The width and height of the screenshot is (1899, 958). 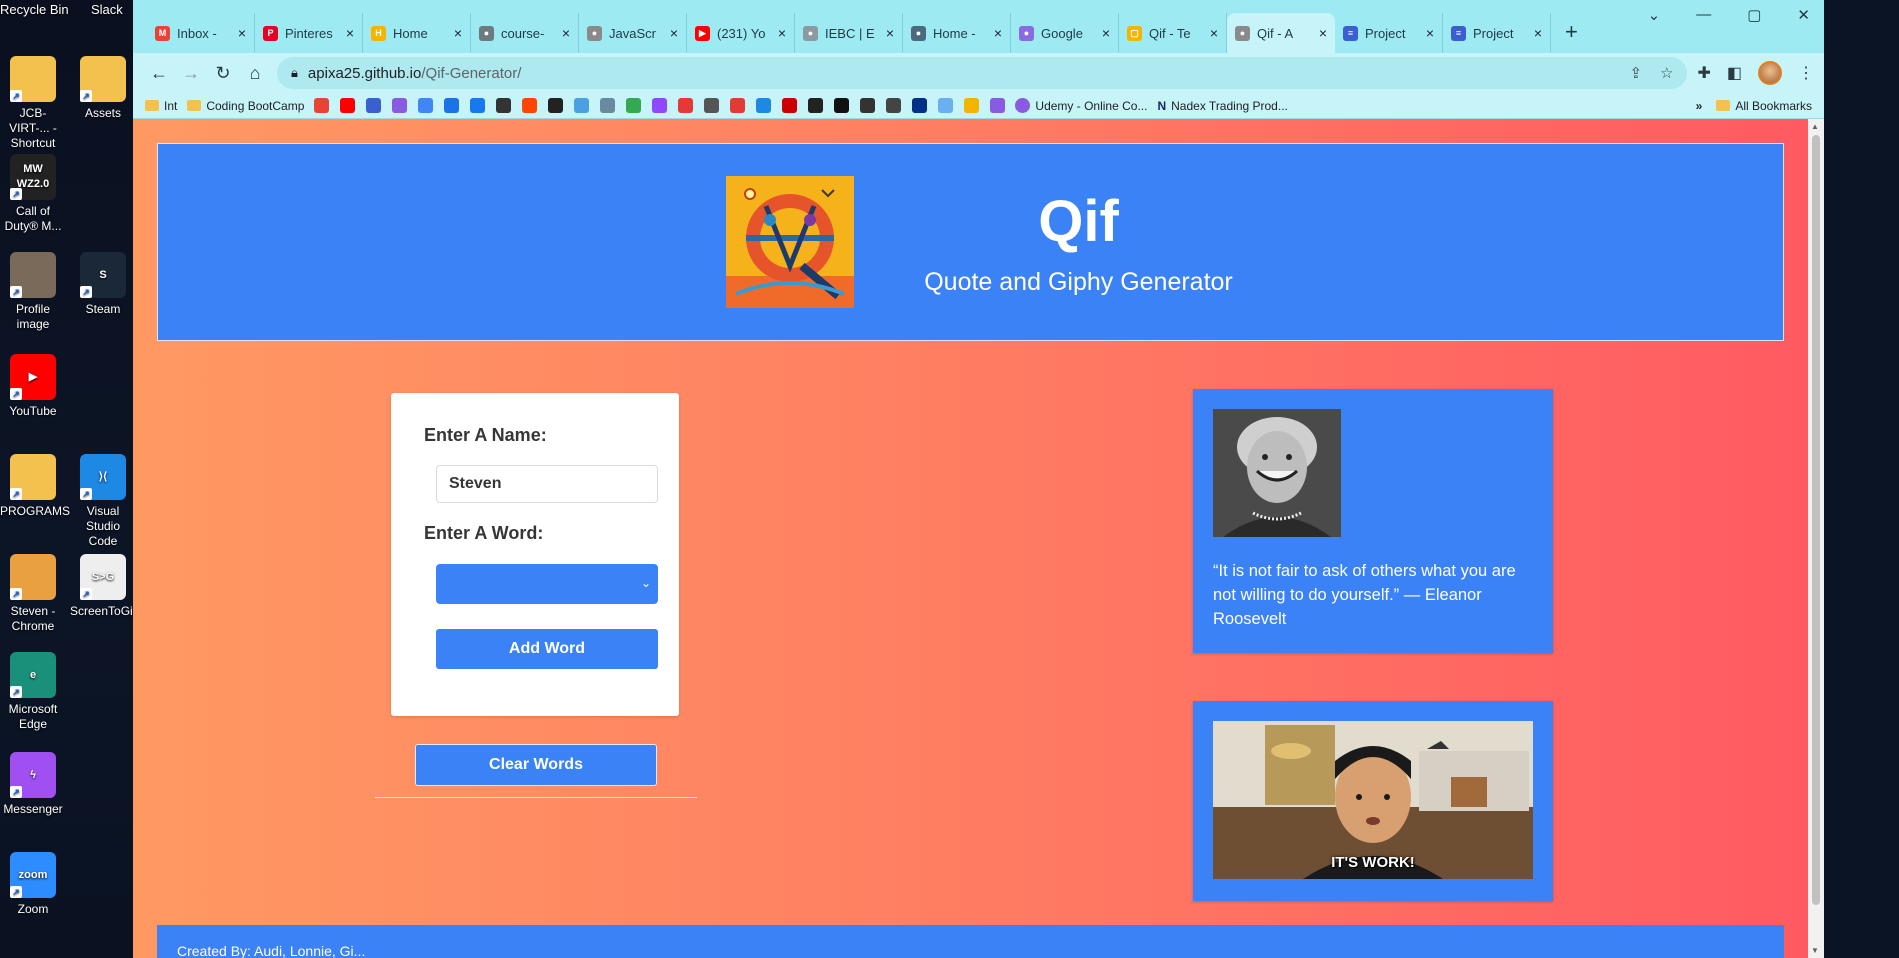 I want to click on browser-tab-10: ● Qif - A ×, so click(x=1281, y=33).